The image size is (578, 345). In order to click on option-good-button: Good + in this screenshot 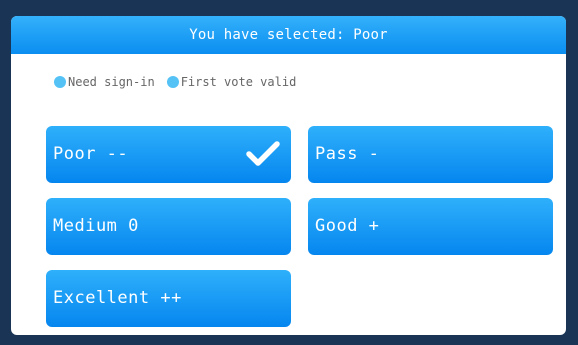, I will do `click(430, 226)`.